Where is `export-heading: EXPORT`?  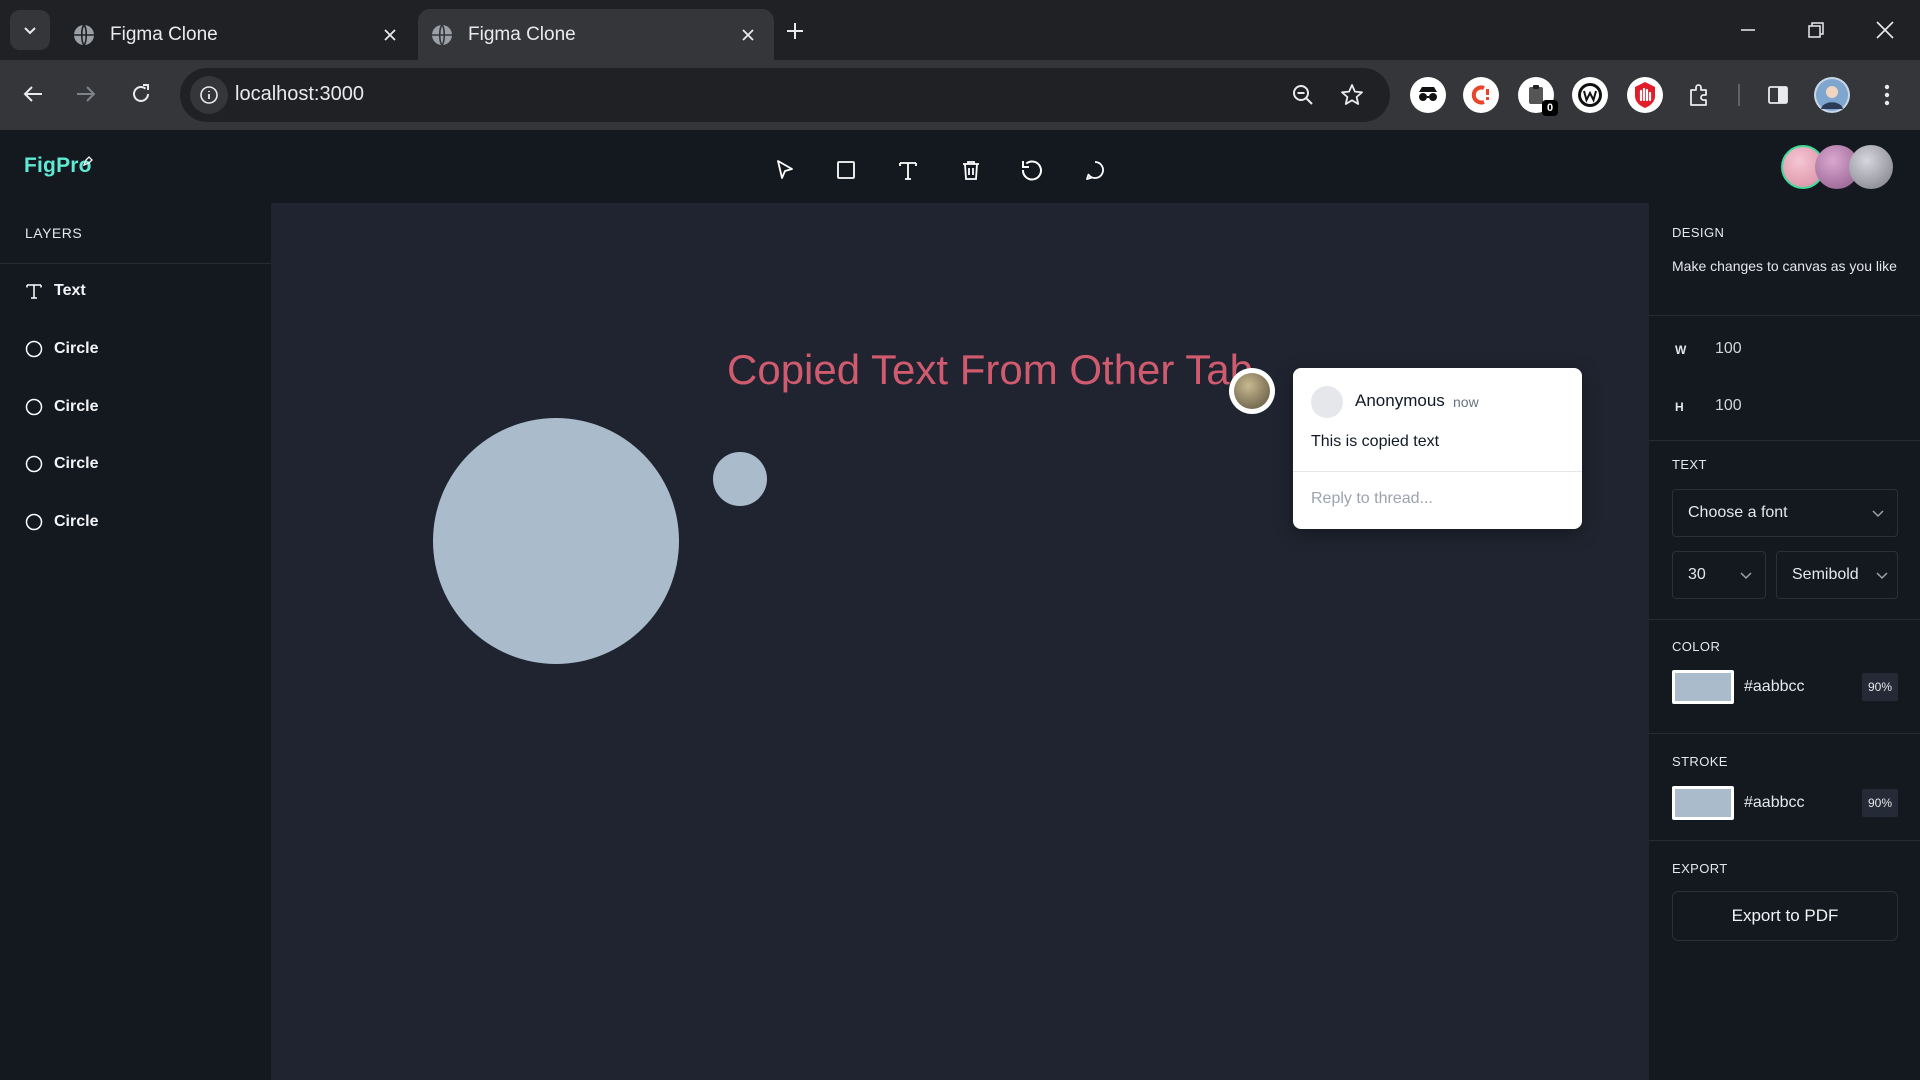
export-heading: EXPORT is located at coordinates (1700, 868).